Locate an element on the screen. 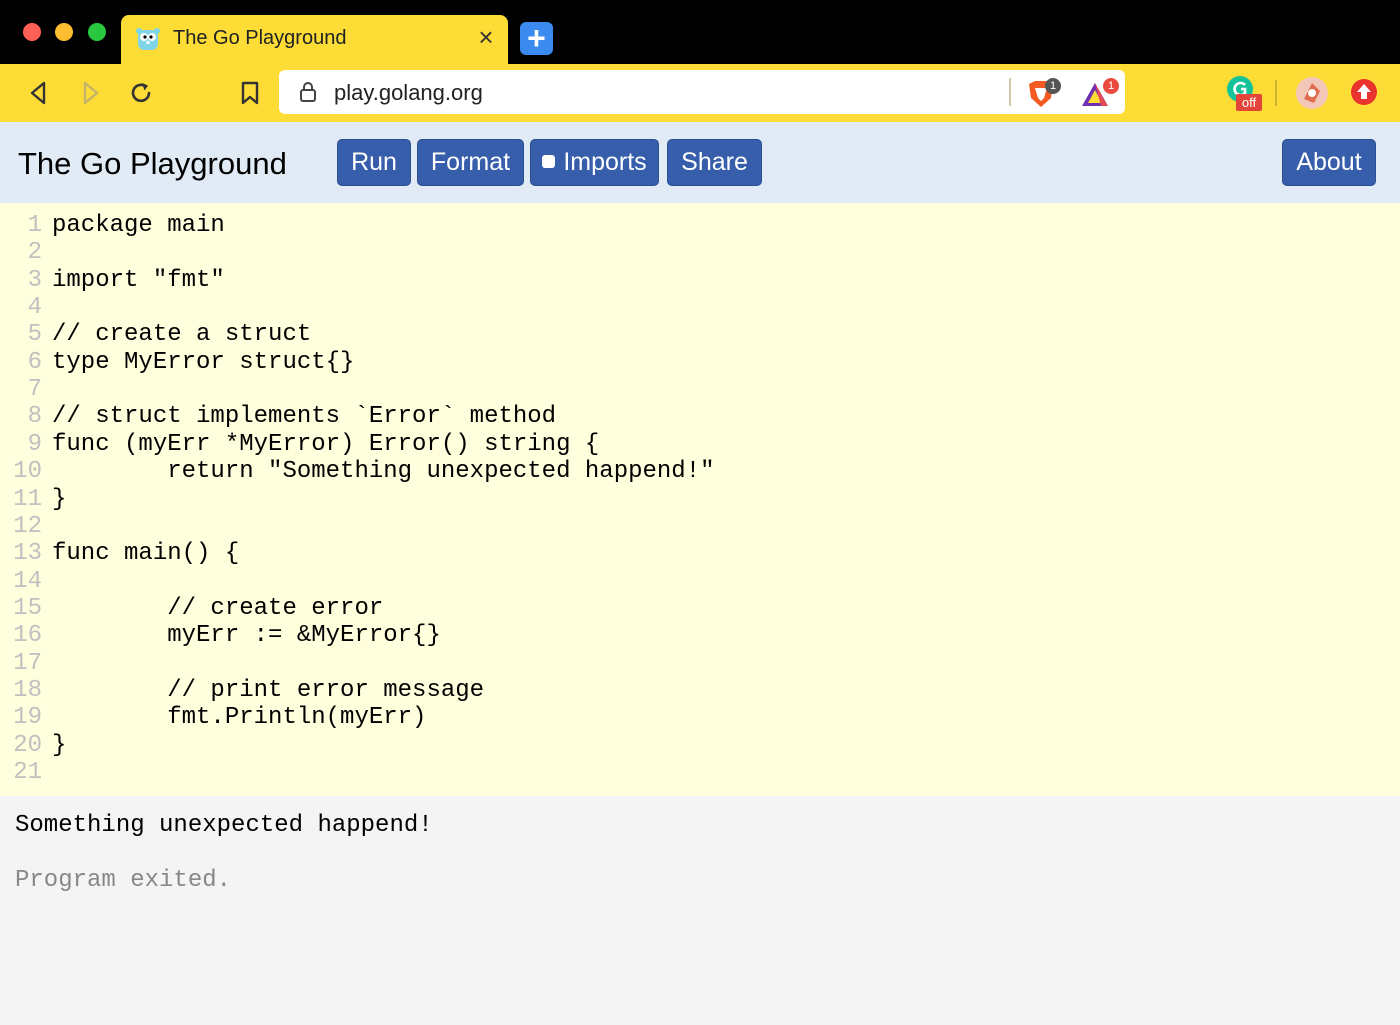 The width and height of the screenshot is (1400, 1025). reload-icon is located at coordinates (141, 93).